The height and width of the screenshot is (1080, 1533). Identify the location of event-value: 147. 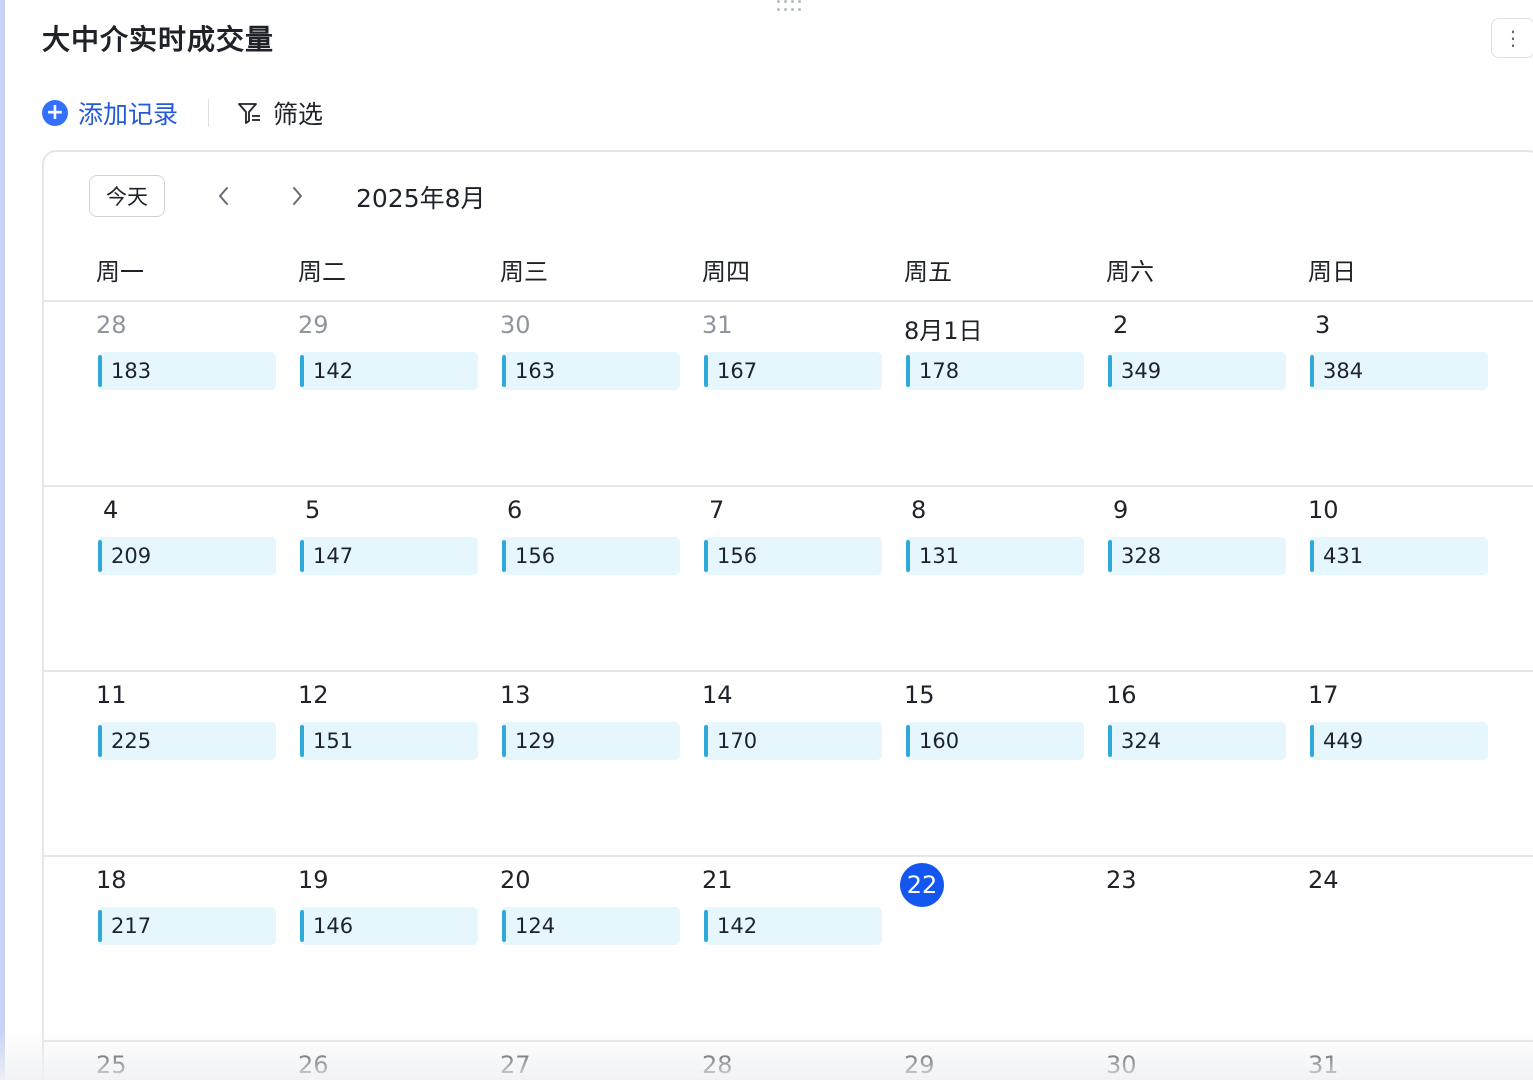
(333, 556).